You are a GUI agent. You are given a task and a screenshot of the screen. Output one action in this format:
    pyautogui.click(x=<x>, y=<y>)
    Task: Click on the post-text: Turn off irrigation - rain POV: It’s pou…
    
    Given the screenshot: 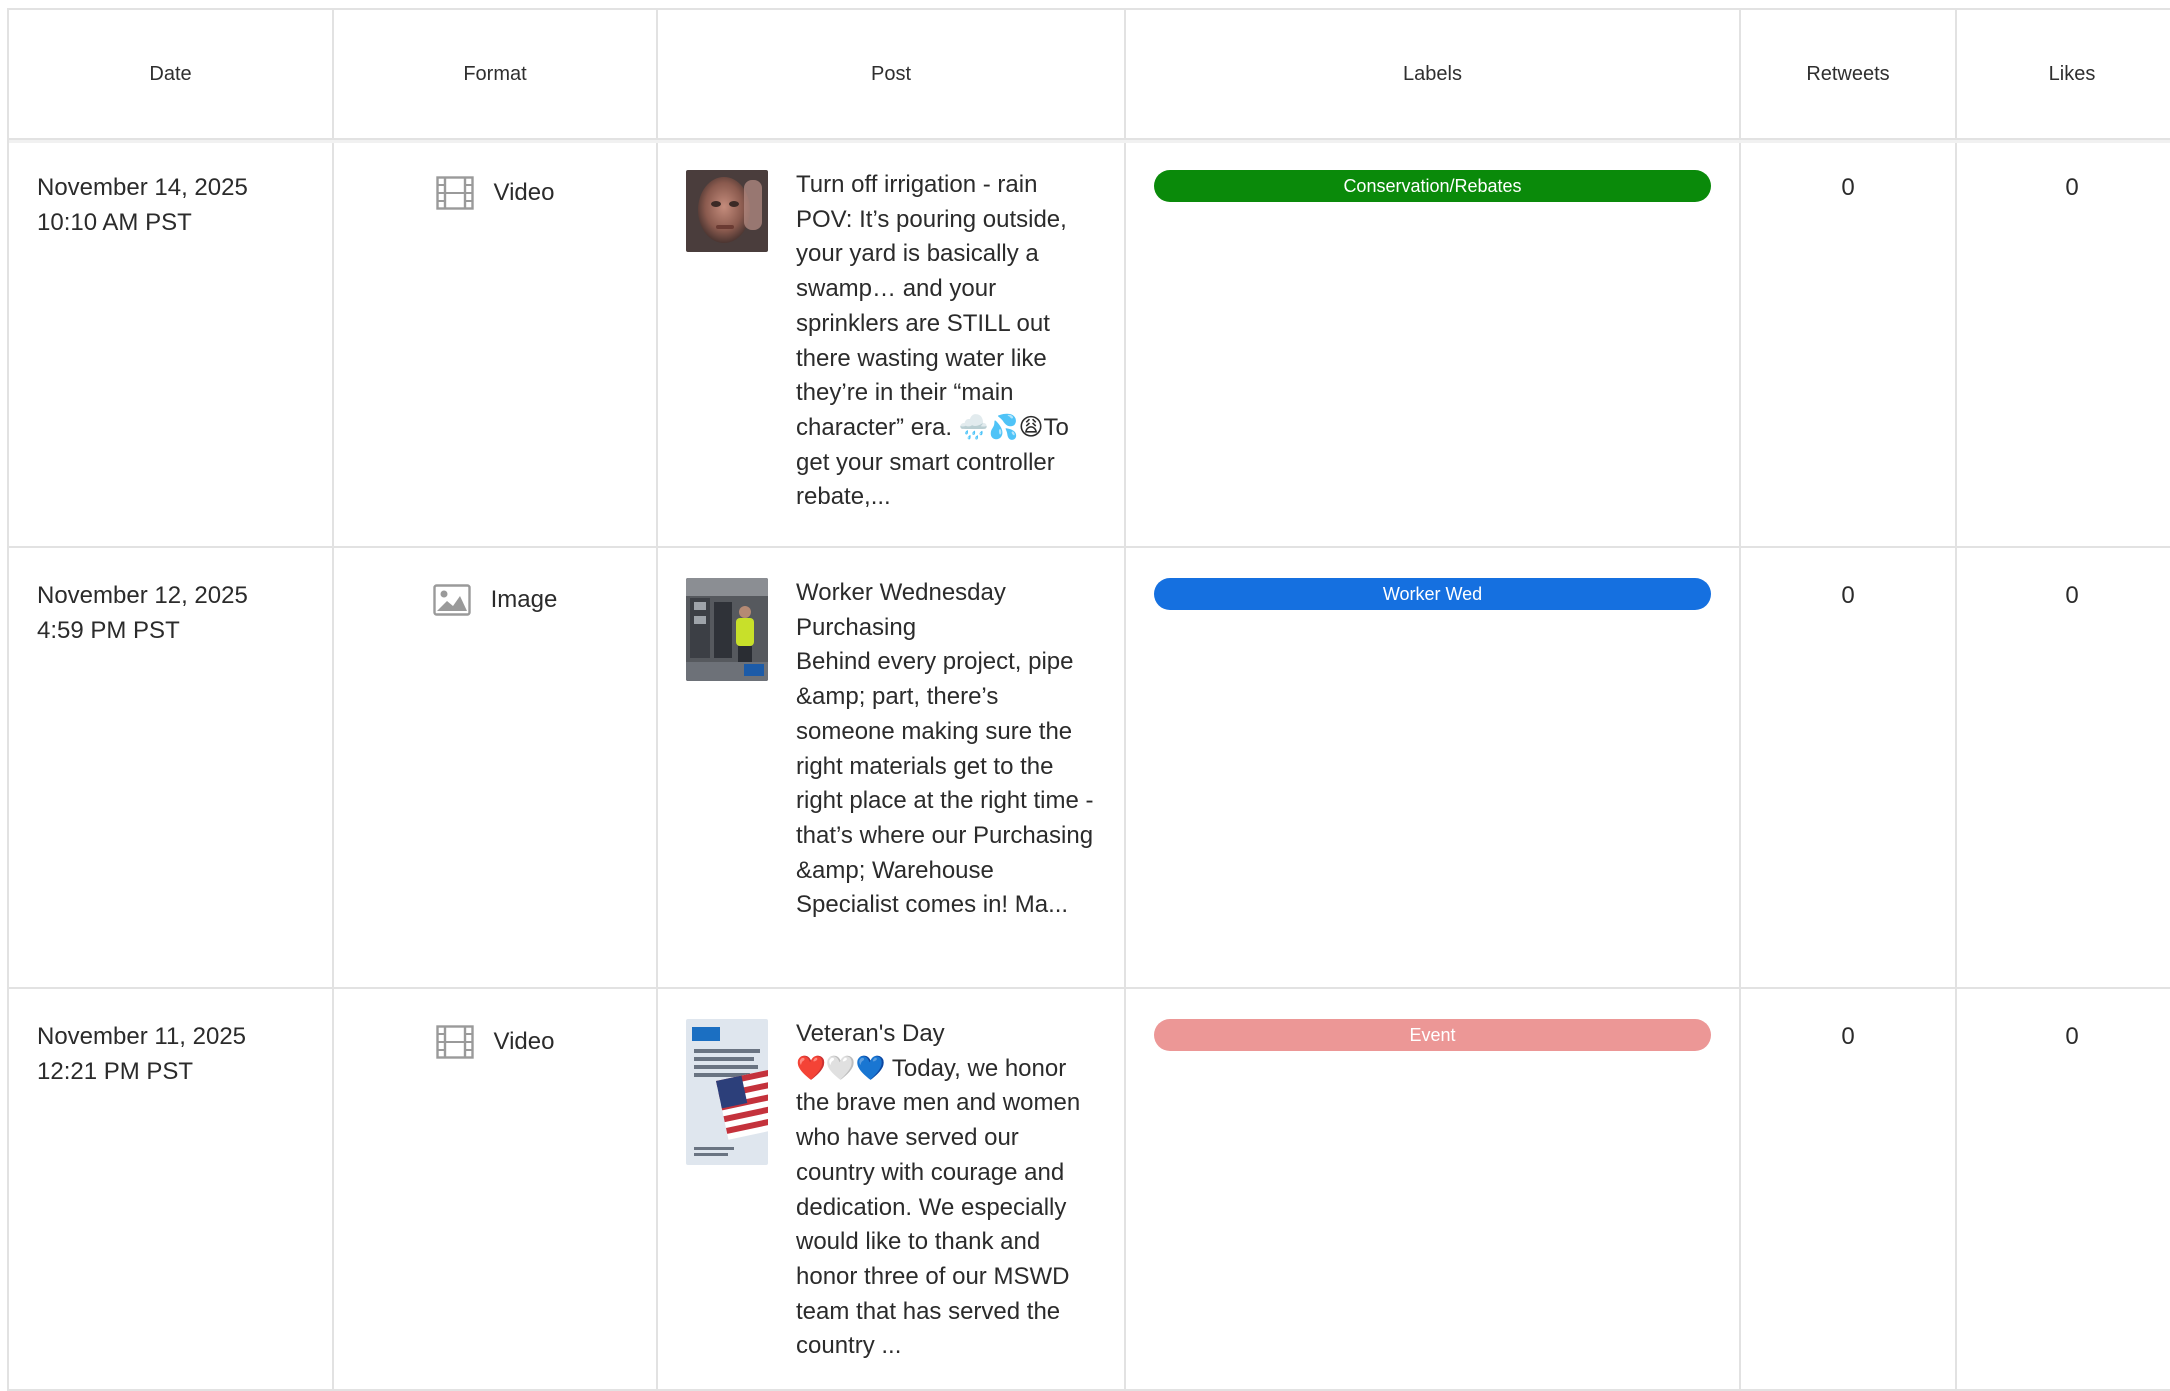 What is the action you would take?
    pyautogui.click(x=946, y=341)
    